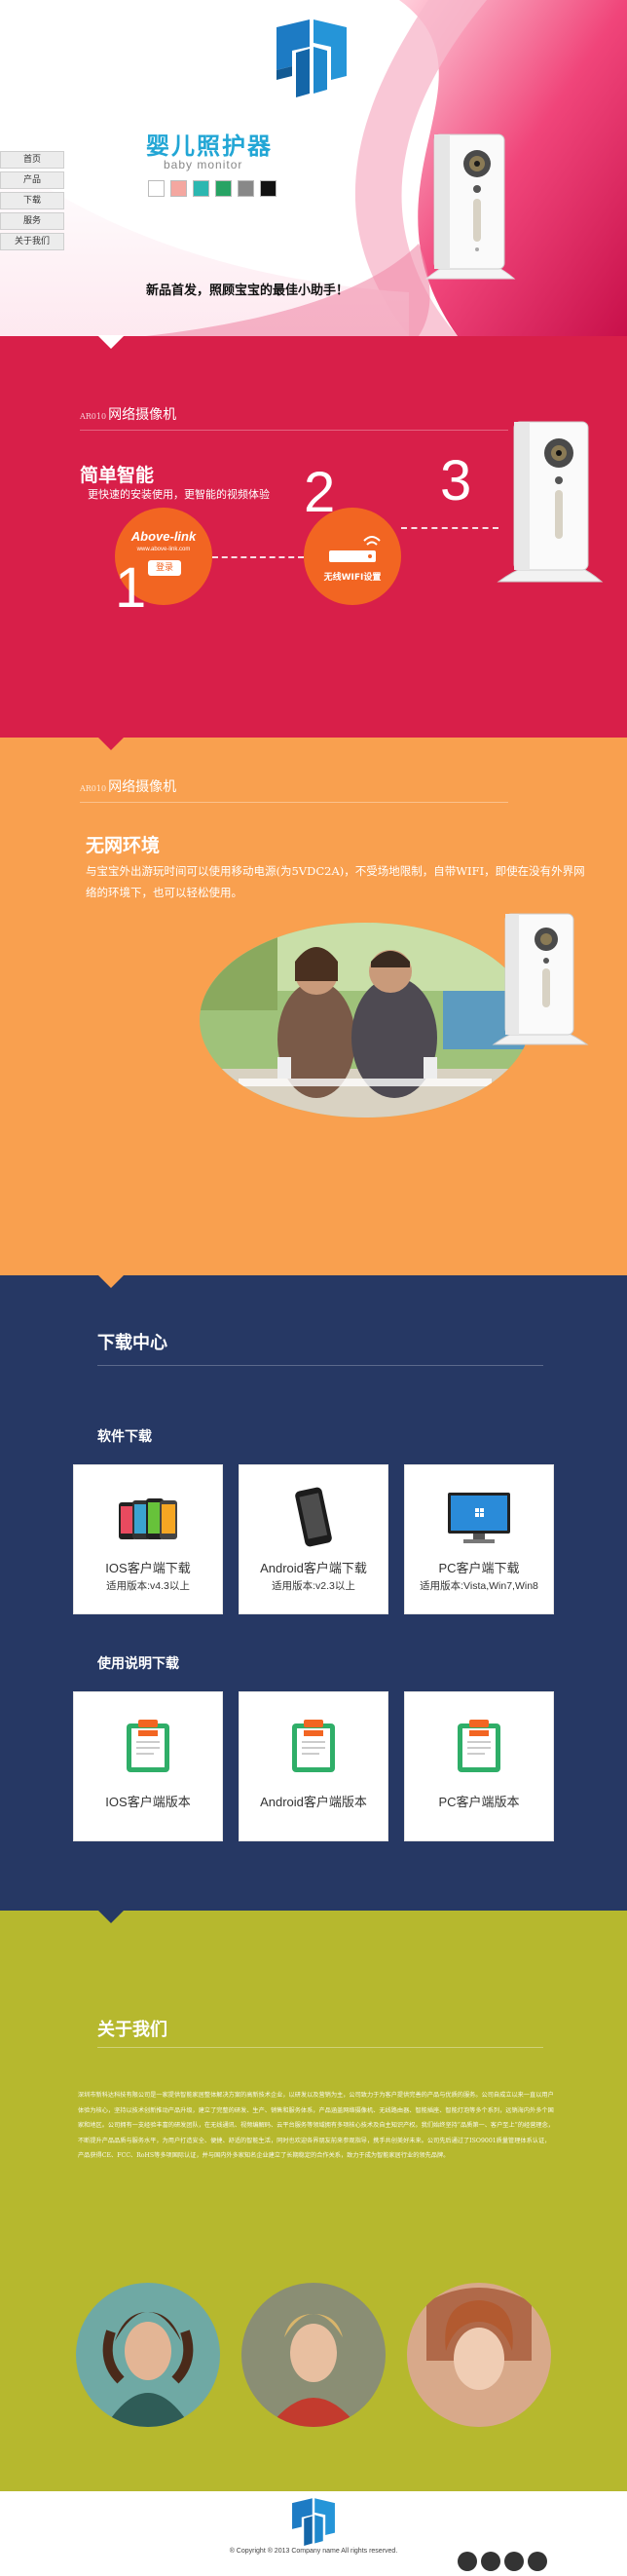 This screenshot has width=627, height=2576. I want to click on color-swatches, so click(213, 188).